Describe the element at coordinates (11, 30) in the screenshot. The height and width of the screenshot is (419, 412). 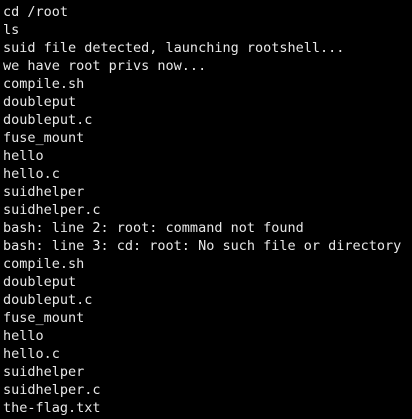
I see `terminal-line-command: ls` at that location.